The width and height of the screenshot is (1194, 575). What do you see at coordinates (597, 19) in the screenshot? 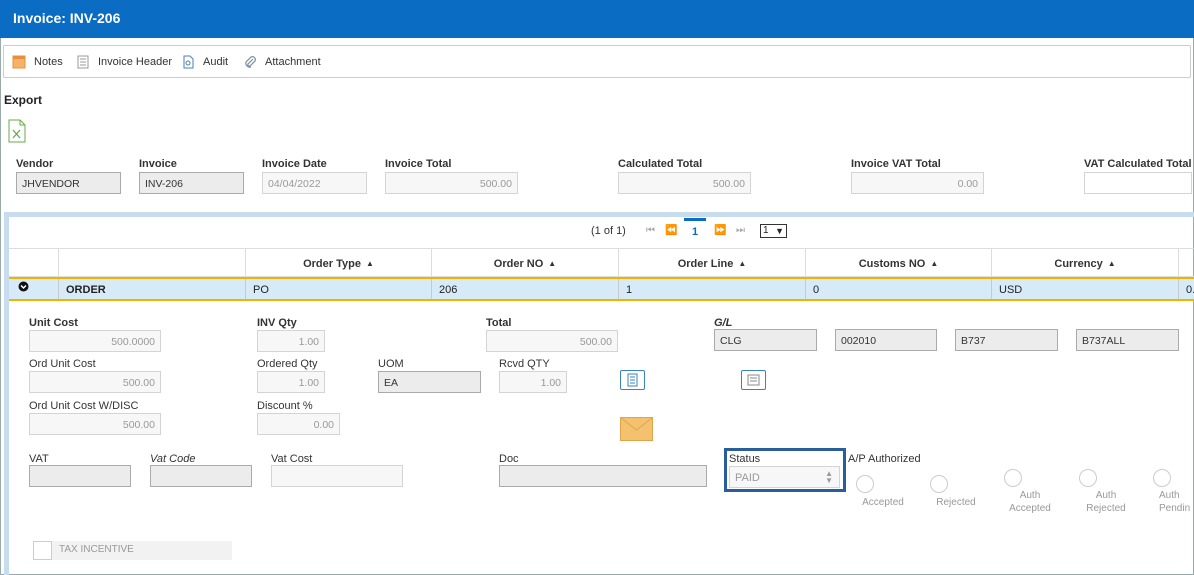
I see `window-title: Invoice: INV-206` at bounding box center [597, 19].